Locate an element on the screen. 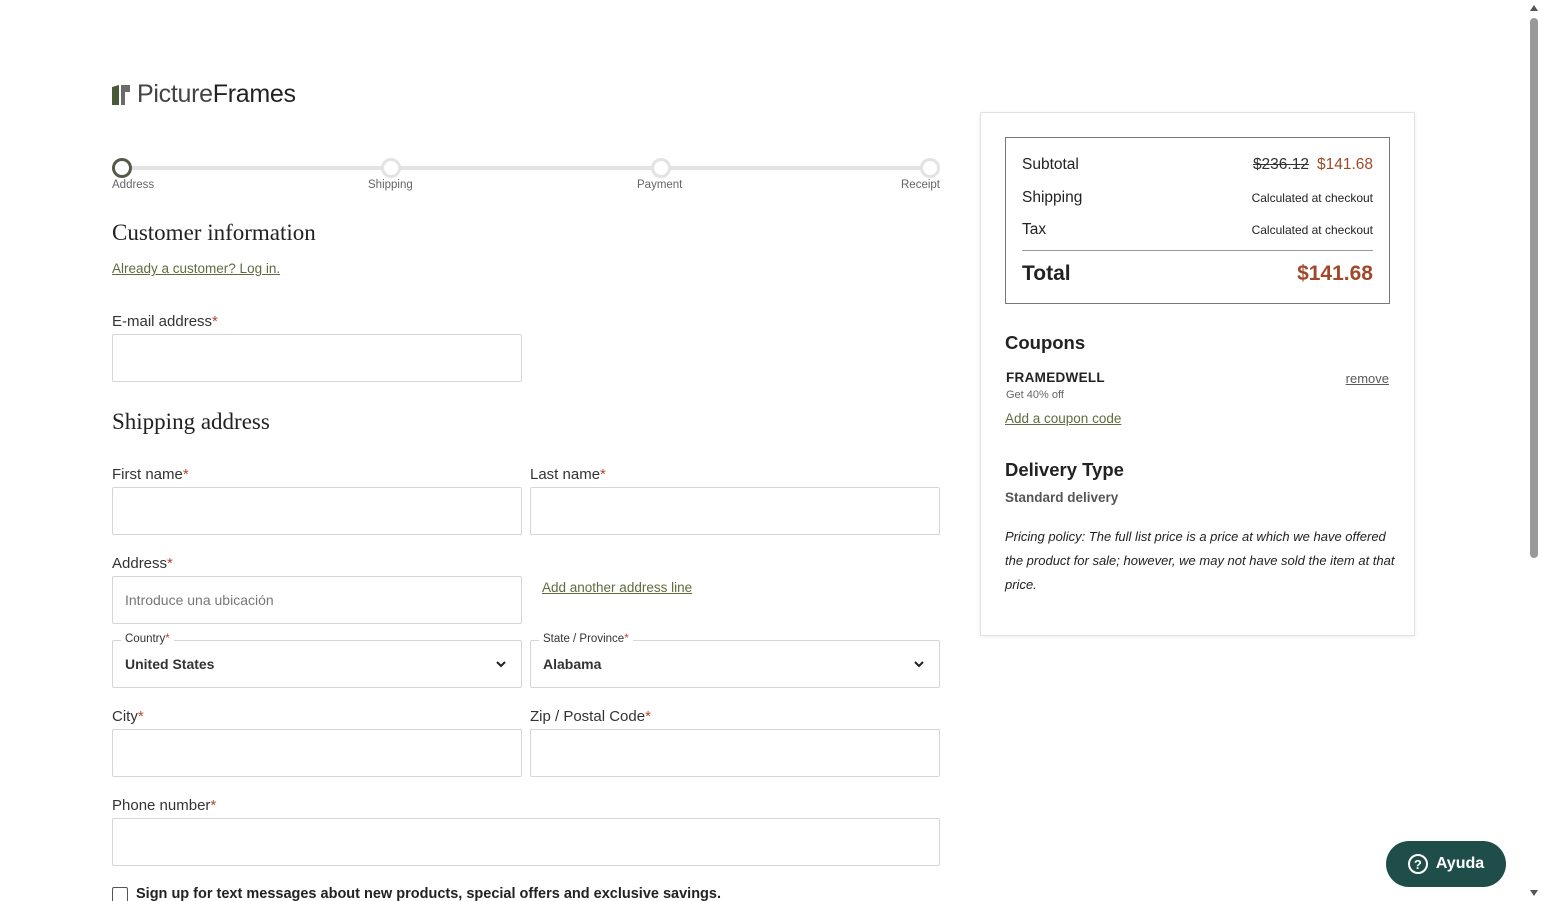  zip-field is located at coordinates (735, 753).